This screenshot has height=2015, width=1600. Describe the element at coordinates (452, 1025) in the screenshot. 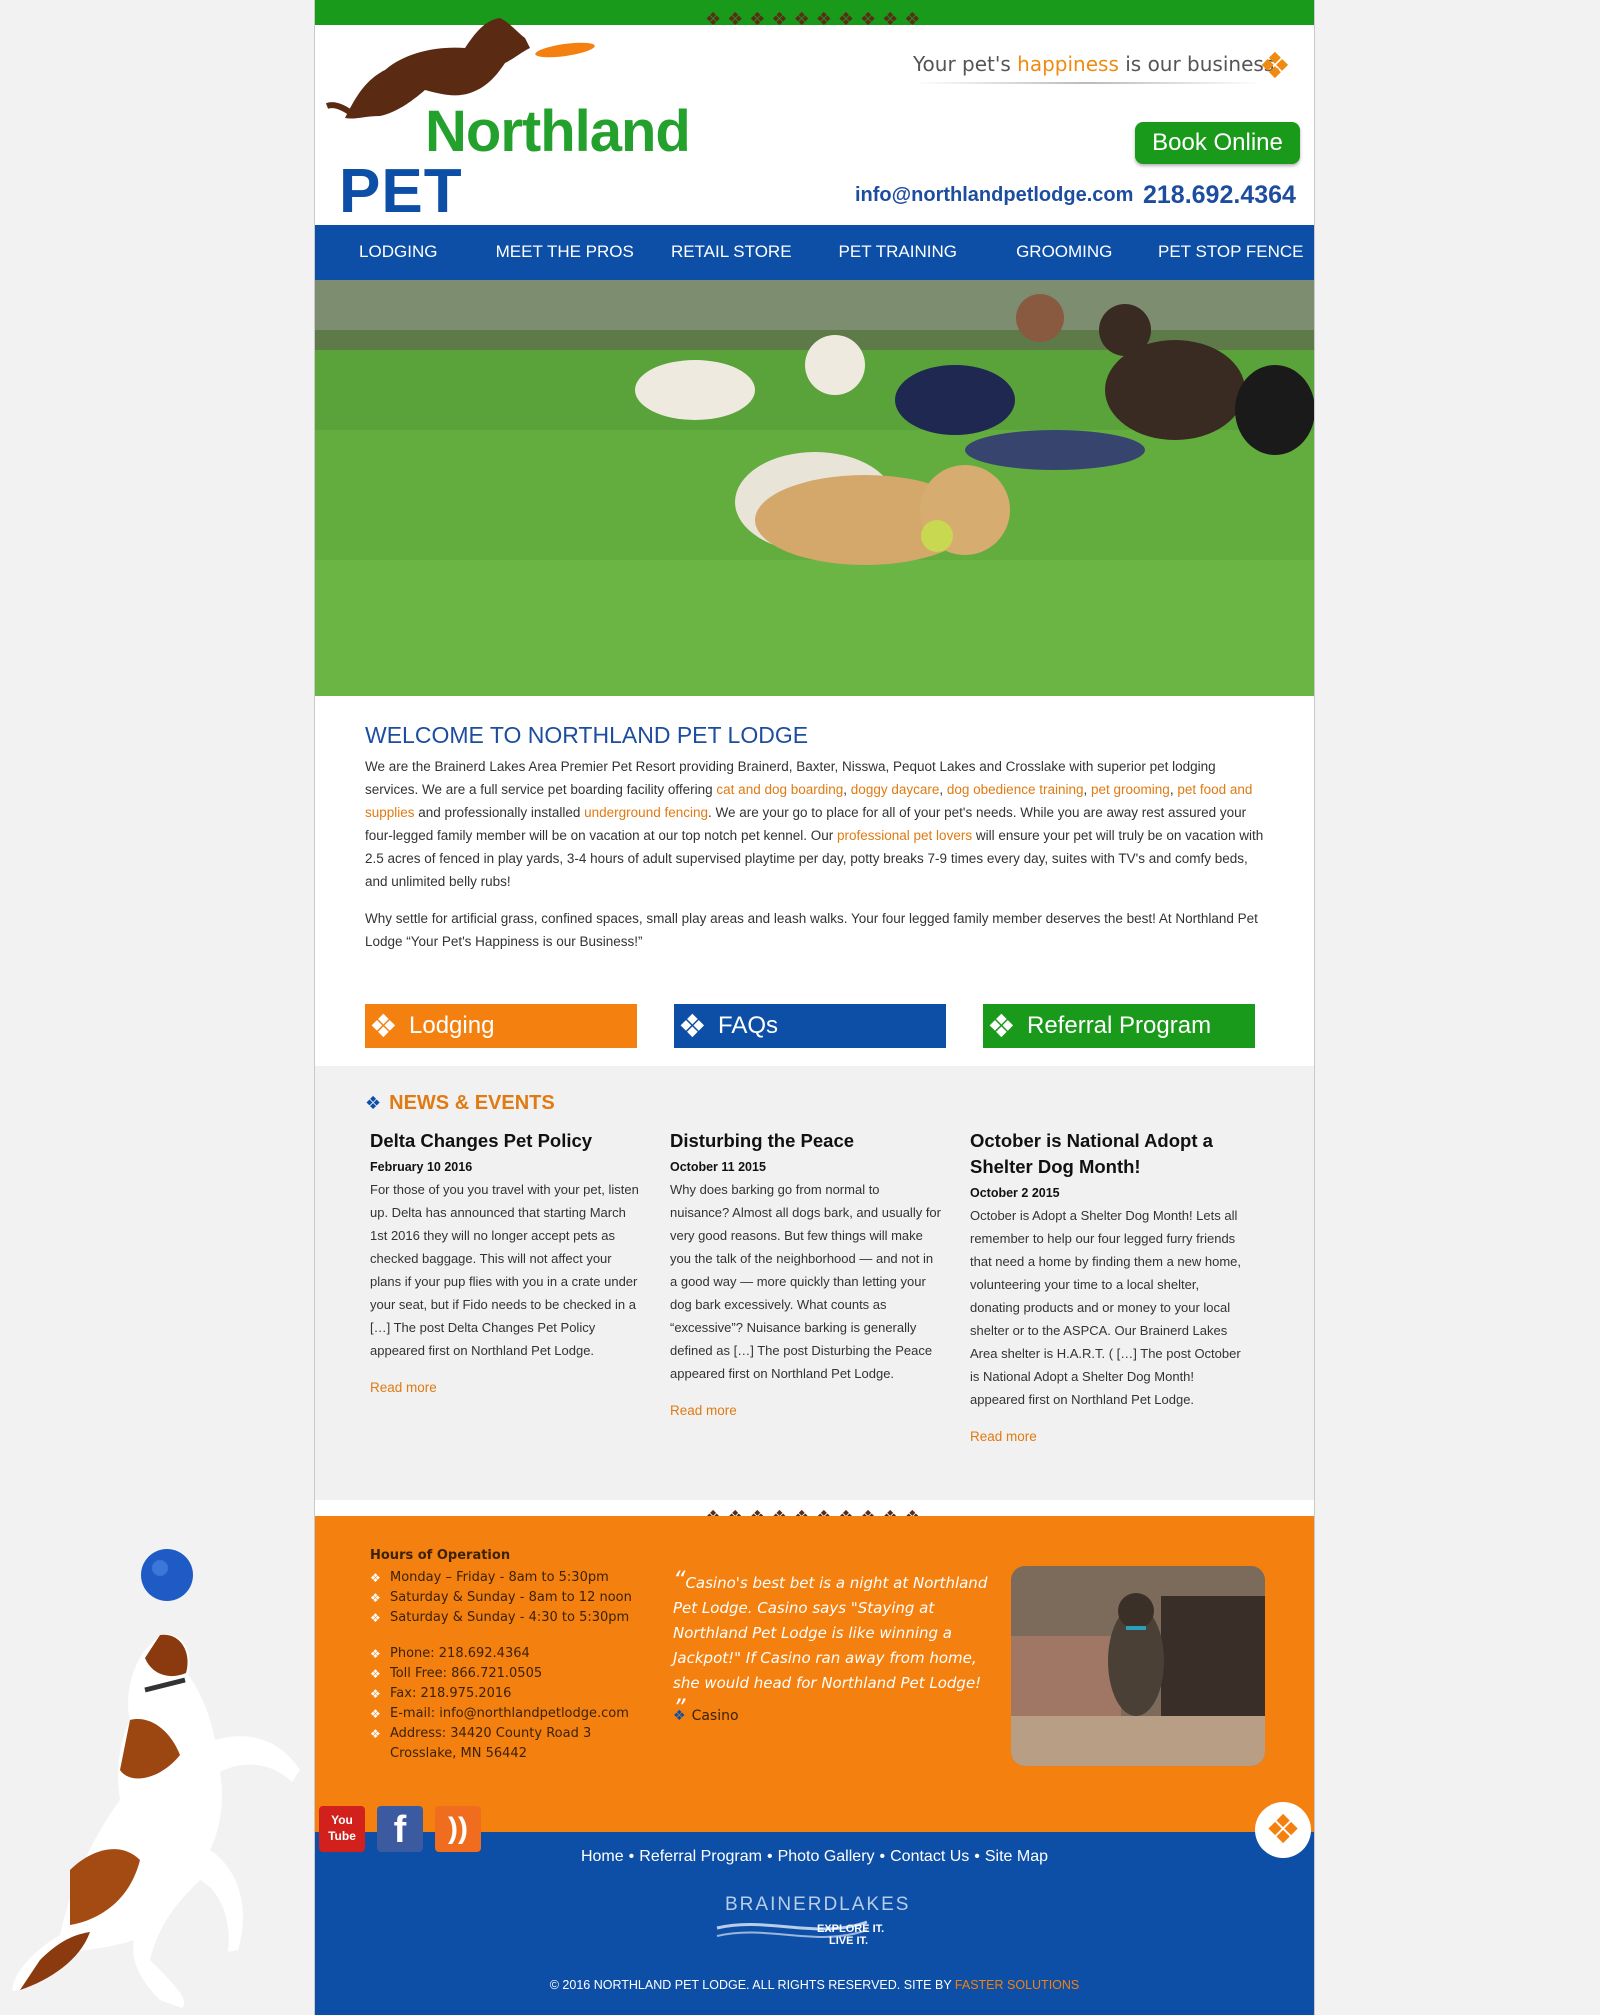

I see `lodging-cta-label: Lodging` at that location.